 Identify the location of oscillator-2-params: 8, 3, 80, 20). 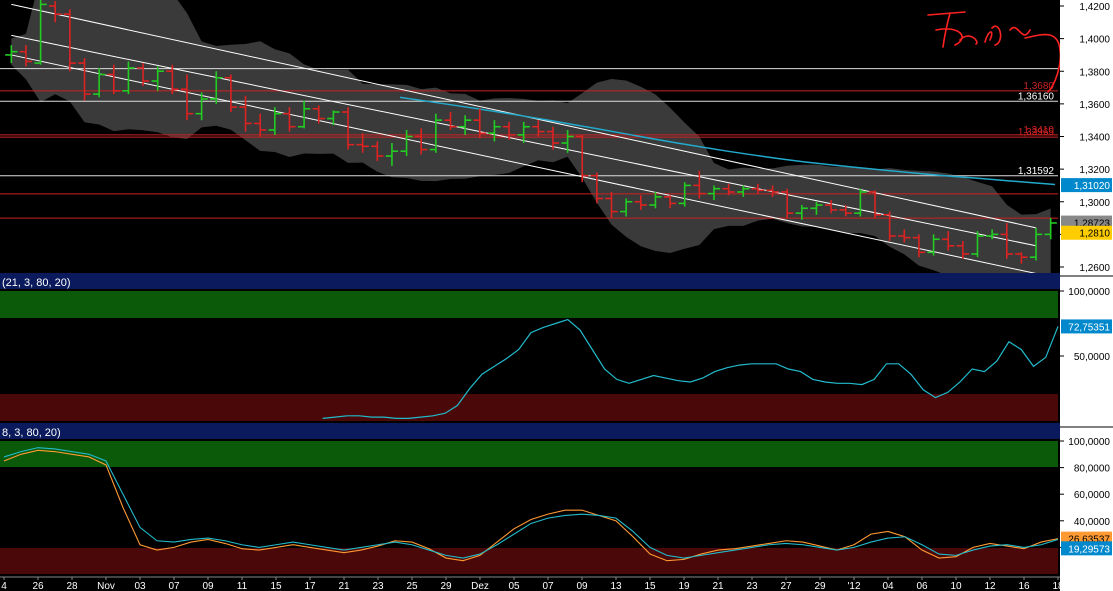
(31, 433).